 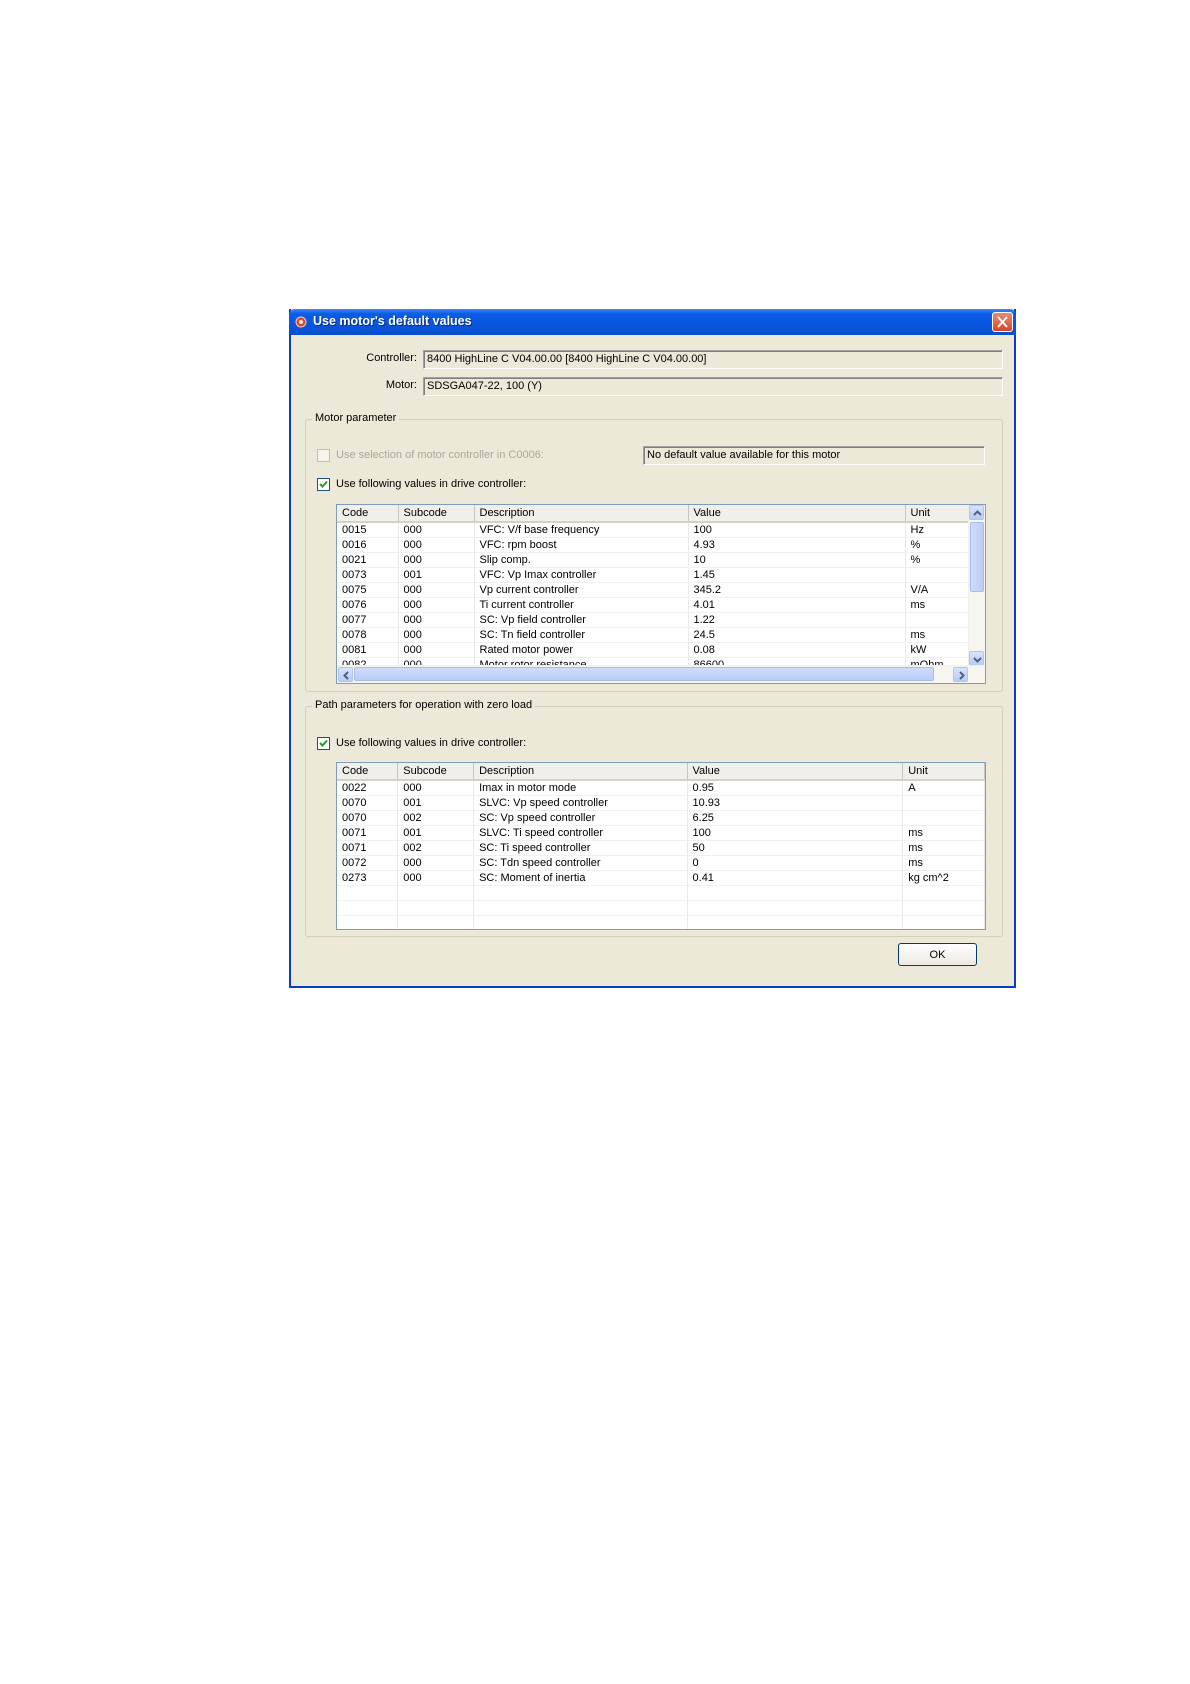 What do you see at coordinates (323, 455) in the screenshot?
I see `use-selection-checkbox` at bounding box center [323, 455].